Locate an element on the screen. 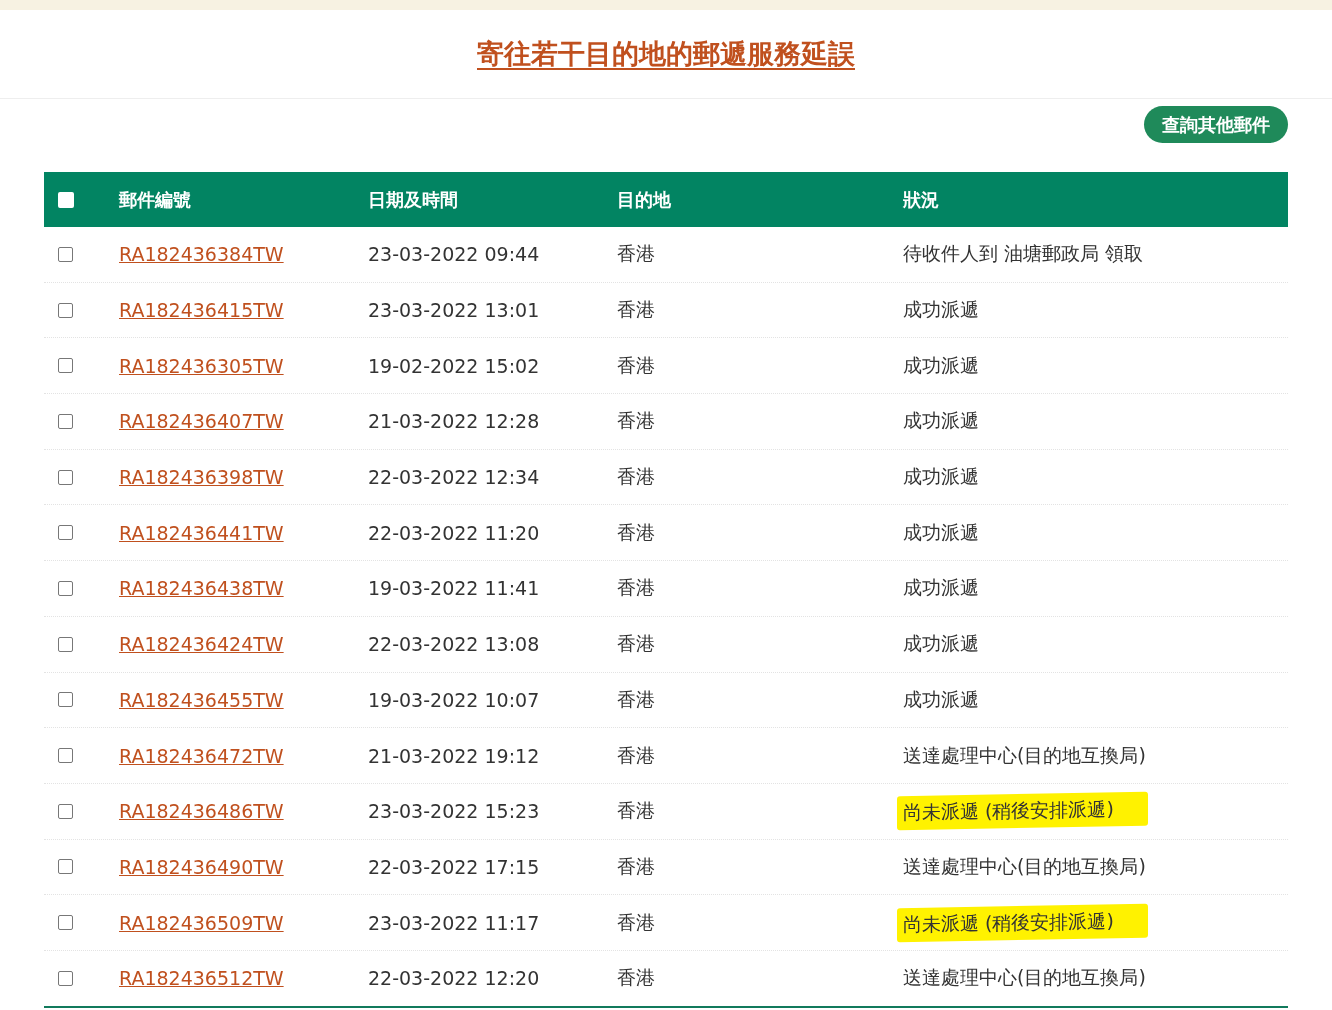 The height and width of the screenshot is (1010, 1332). date-time-cell-text: 22-03-2022 17:15 is located at coordinates (454, 866).